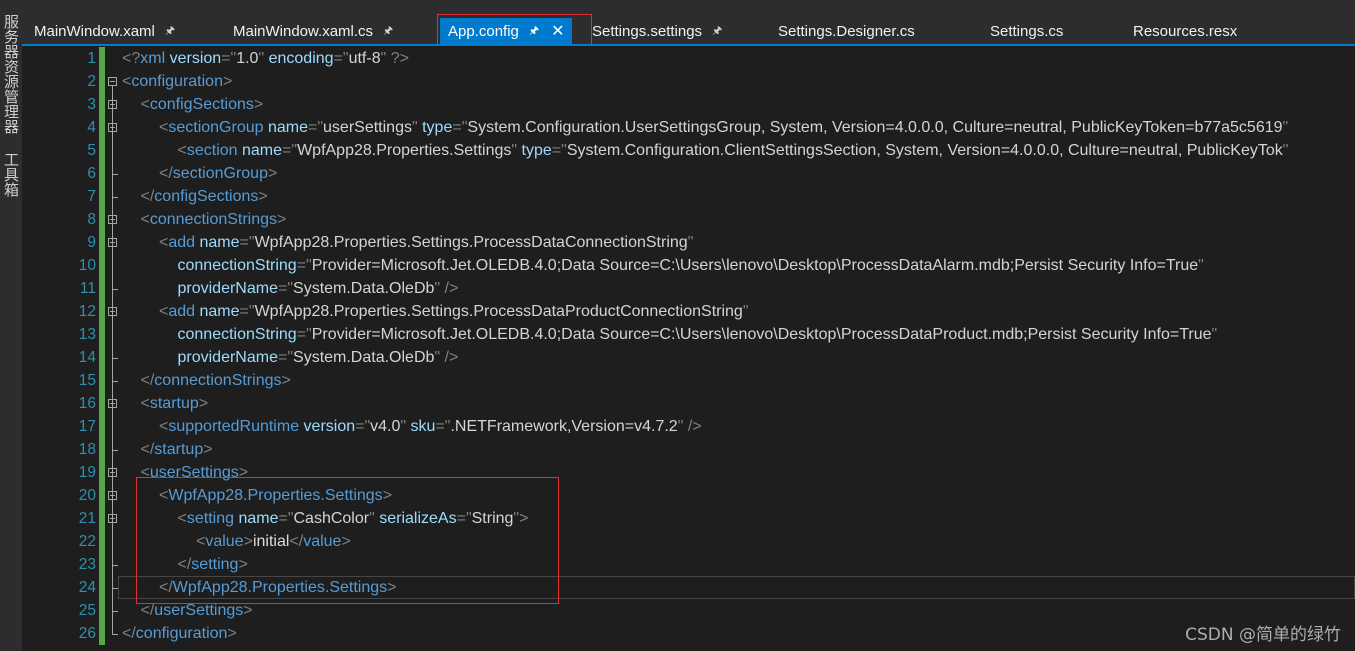  Describe the element at coordinates (11, 325) in the screenshot. I see `side-toolbar: 服务器资源管理器 工具箱` at that location.